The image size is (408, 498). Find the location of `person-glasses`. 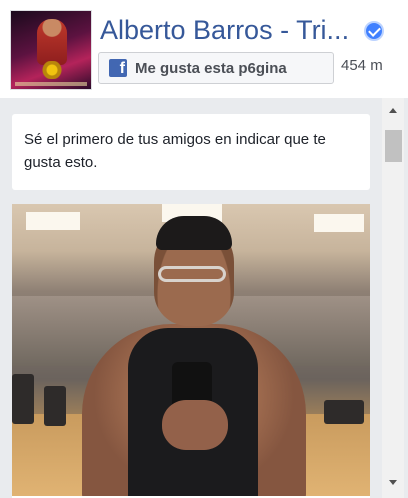

person-glasses is located at coordinates (192, 274).